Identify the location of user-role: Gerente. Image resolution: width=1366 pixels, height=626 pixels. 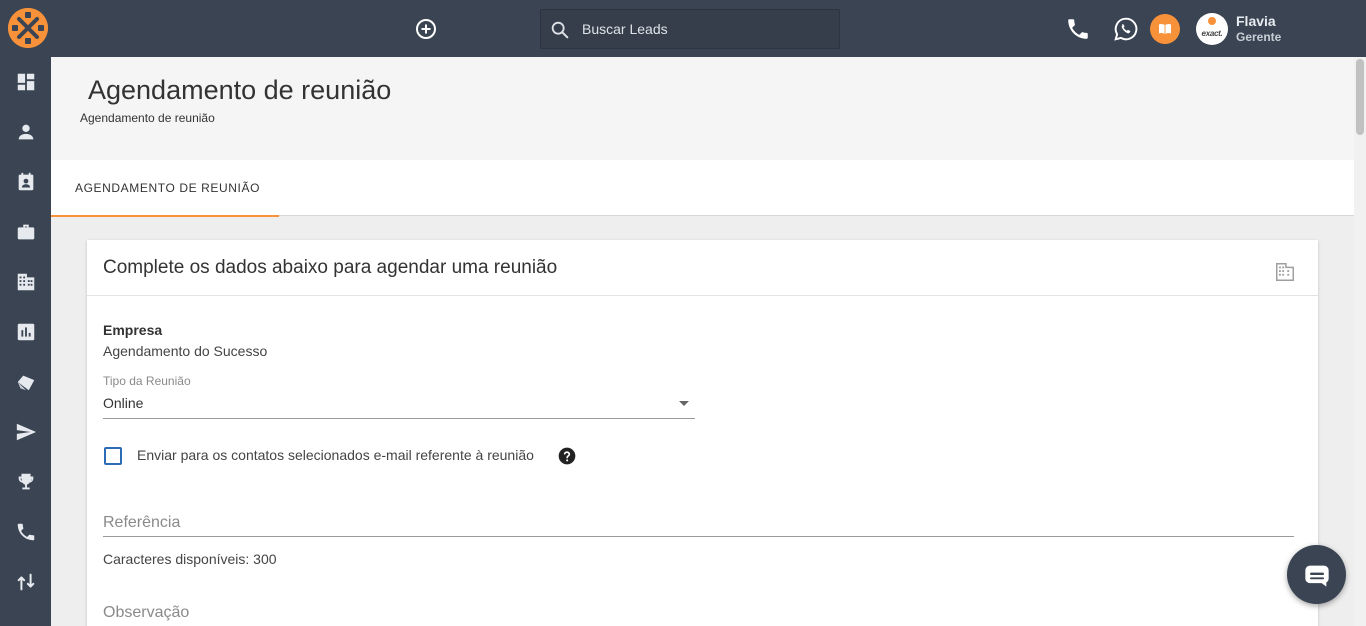
(1259, 37).